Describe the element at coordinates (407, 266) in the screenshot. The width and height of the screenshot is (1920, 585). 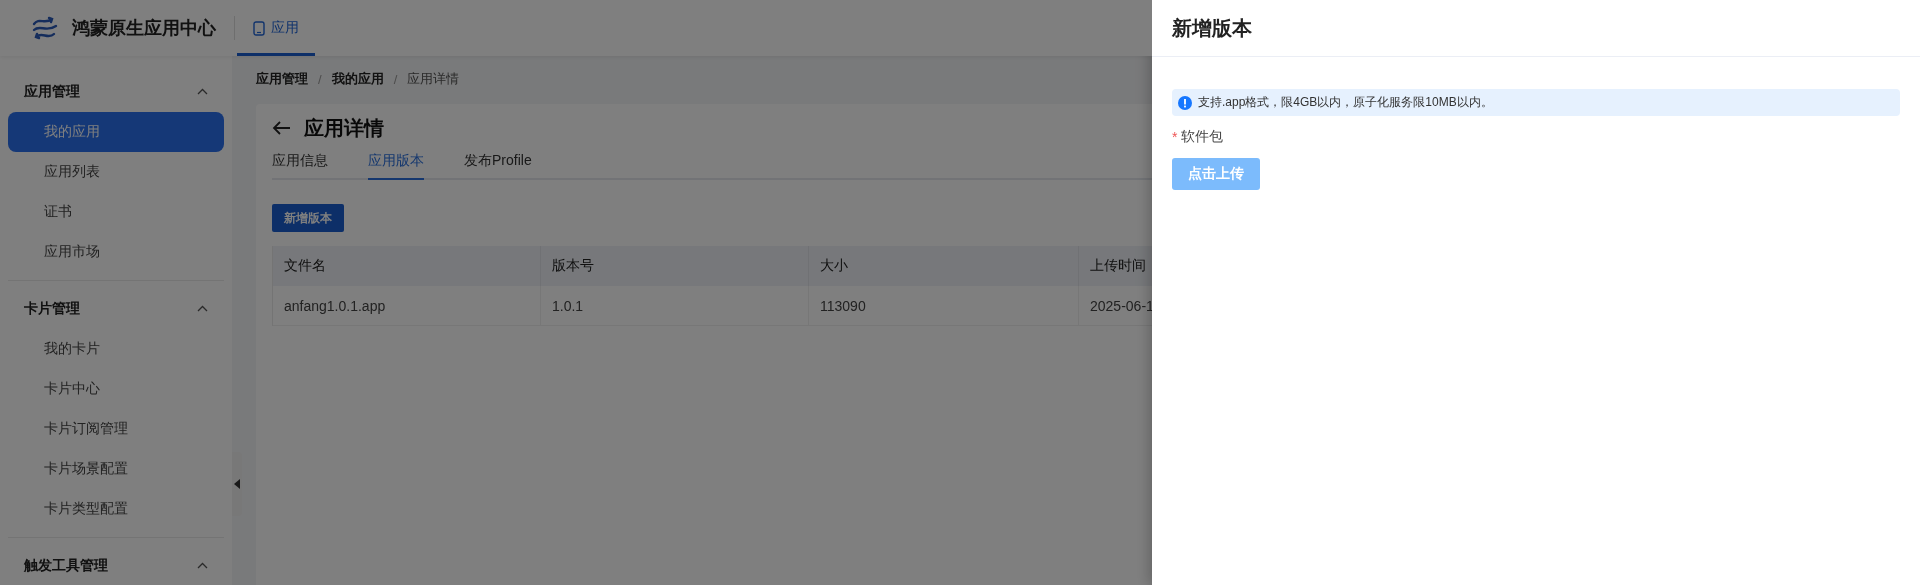
I see `column-header: 文件名` at that location.